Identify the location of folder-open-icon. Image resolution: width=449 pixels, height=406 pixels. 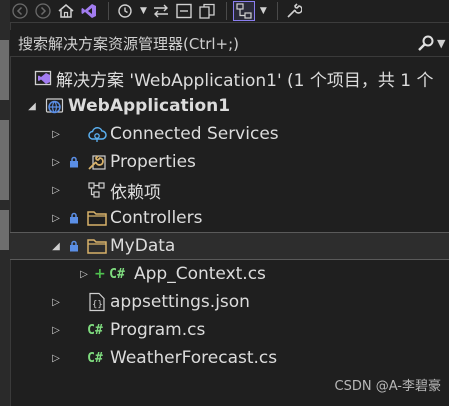
(97, 246).